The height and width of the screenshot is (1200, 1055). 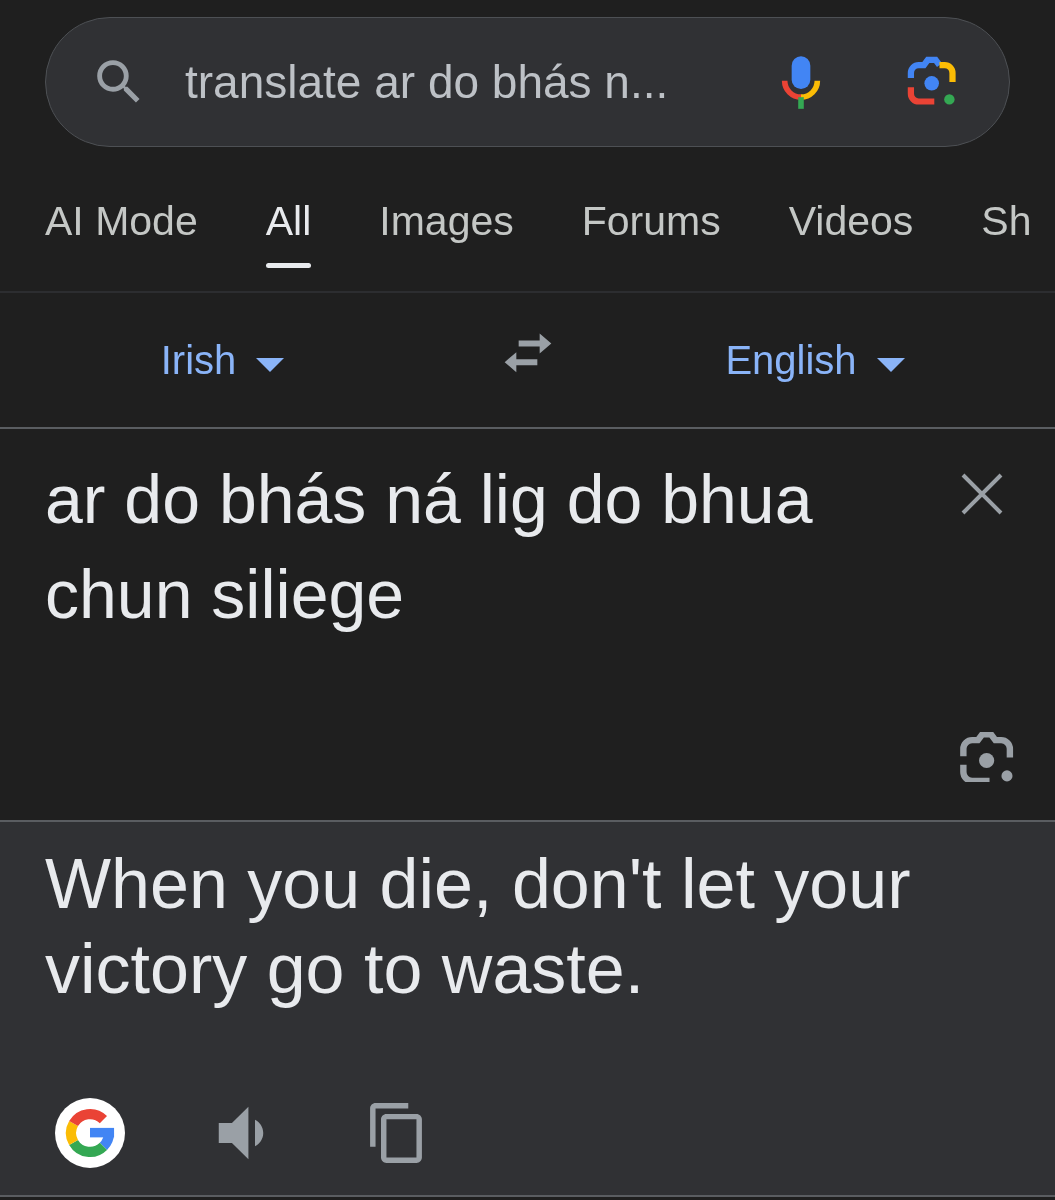 I want to click on search-tab: All, so click(x=288, y=232).